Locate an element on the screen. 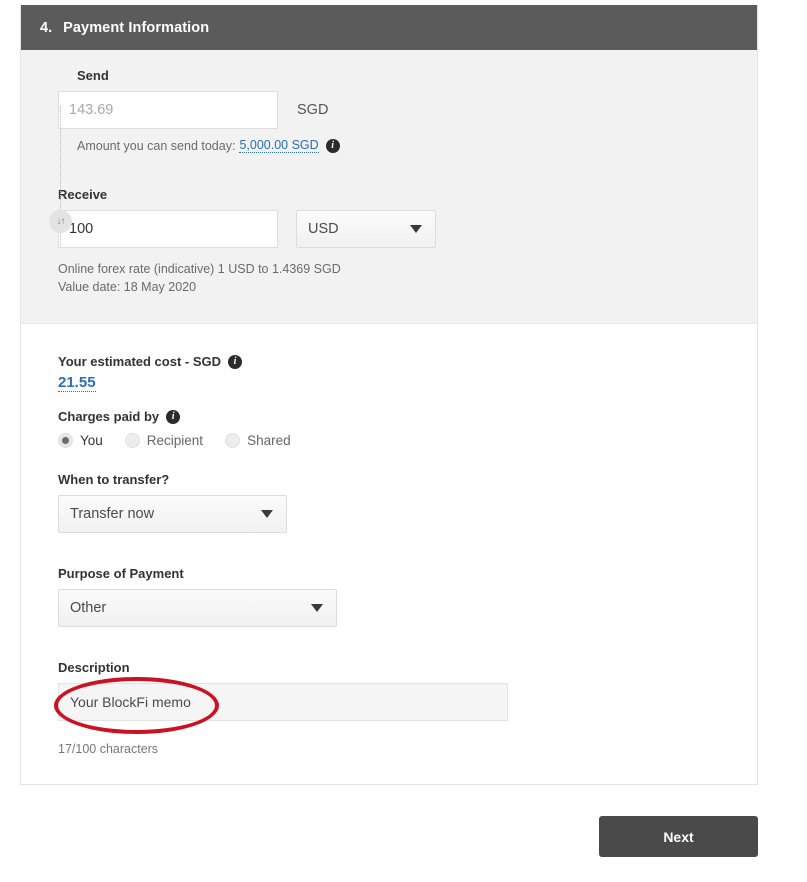 The width and height of the screenshot is (807, 882). radio-label: Recipient is located at coordinates (175, 440).